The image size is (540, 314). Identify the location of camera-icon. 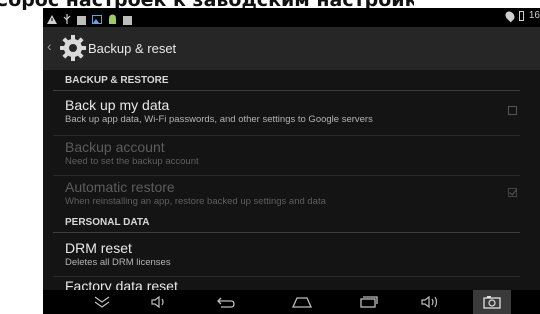
(492, 302).